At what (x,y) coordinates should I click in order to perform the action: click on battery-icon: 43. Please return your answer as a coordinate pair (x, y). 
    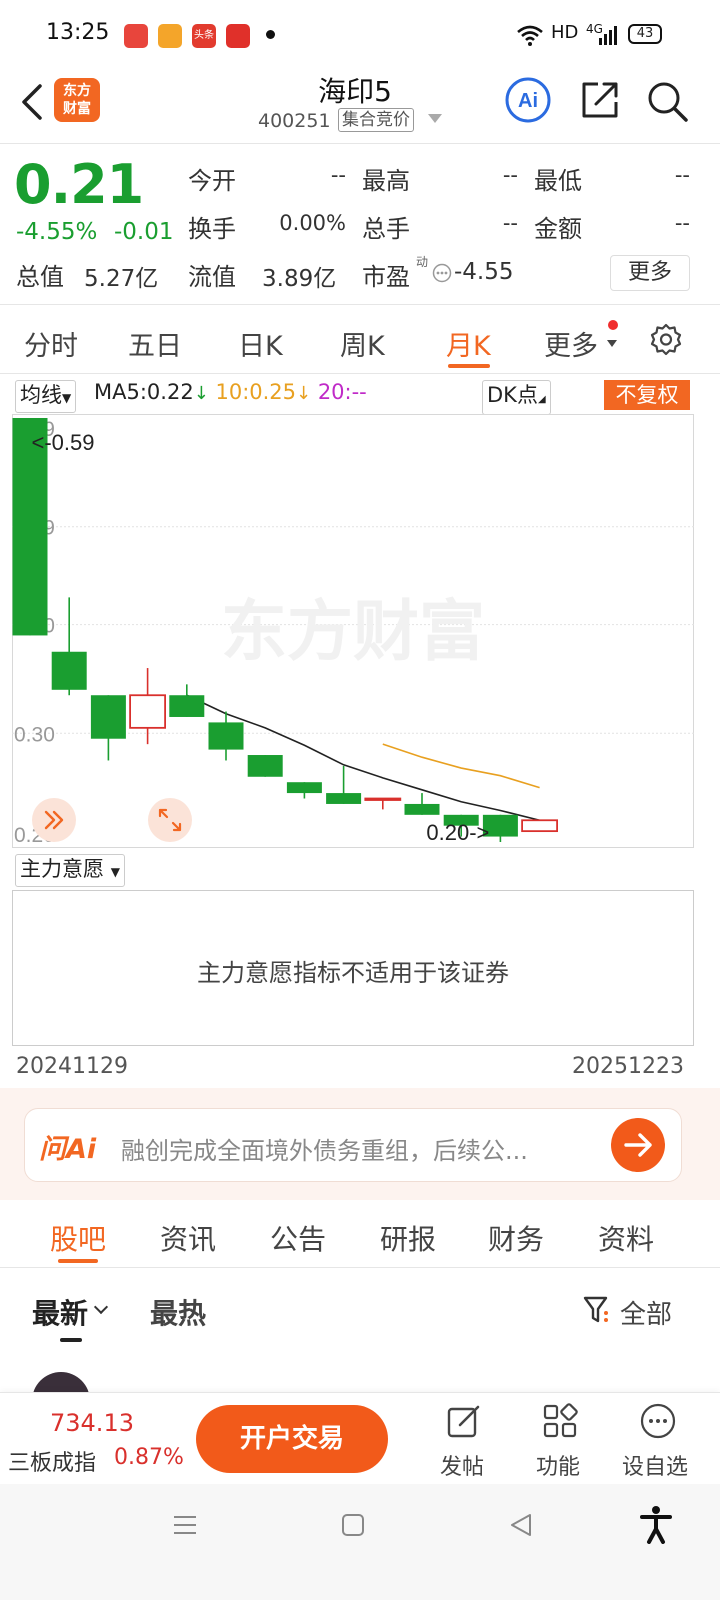
    Looking at the image, I should click on (645, 34).